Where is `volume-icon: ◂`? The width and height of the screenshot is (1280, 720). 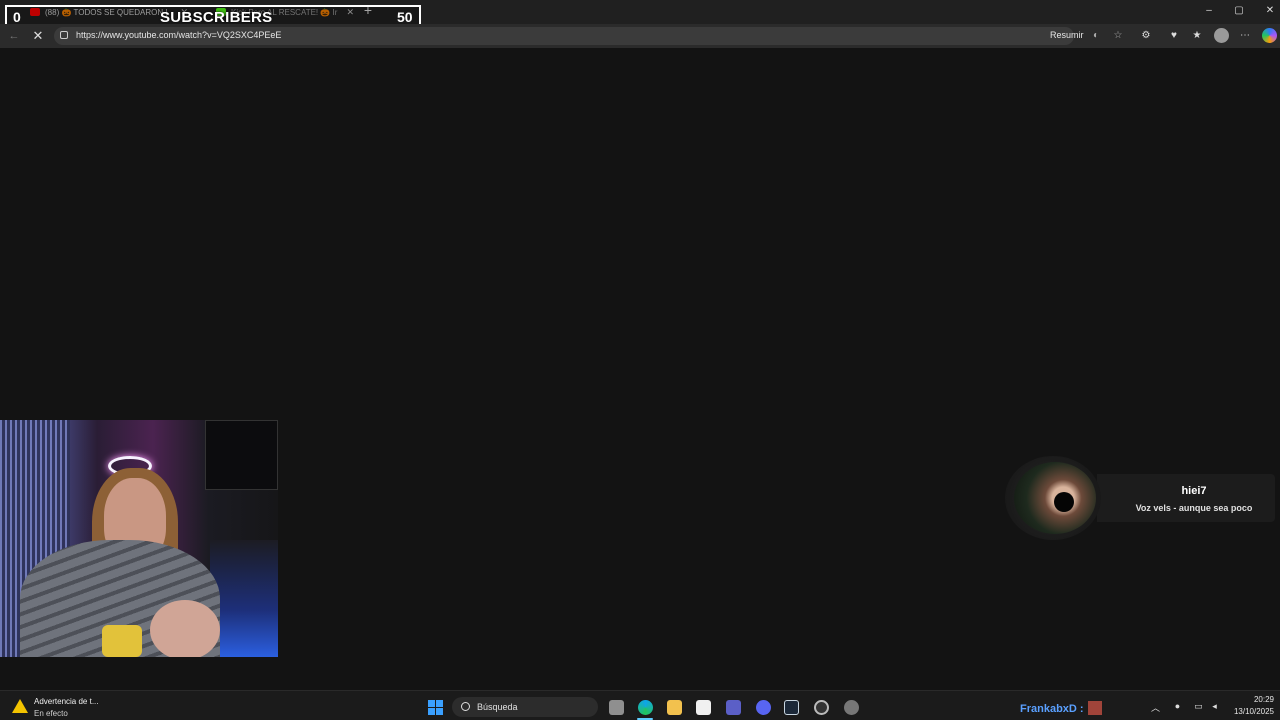
volume-icon: ◂ is located at coordinates (1214, 706).